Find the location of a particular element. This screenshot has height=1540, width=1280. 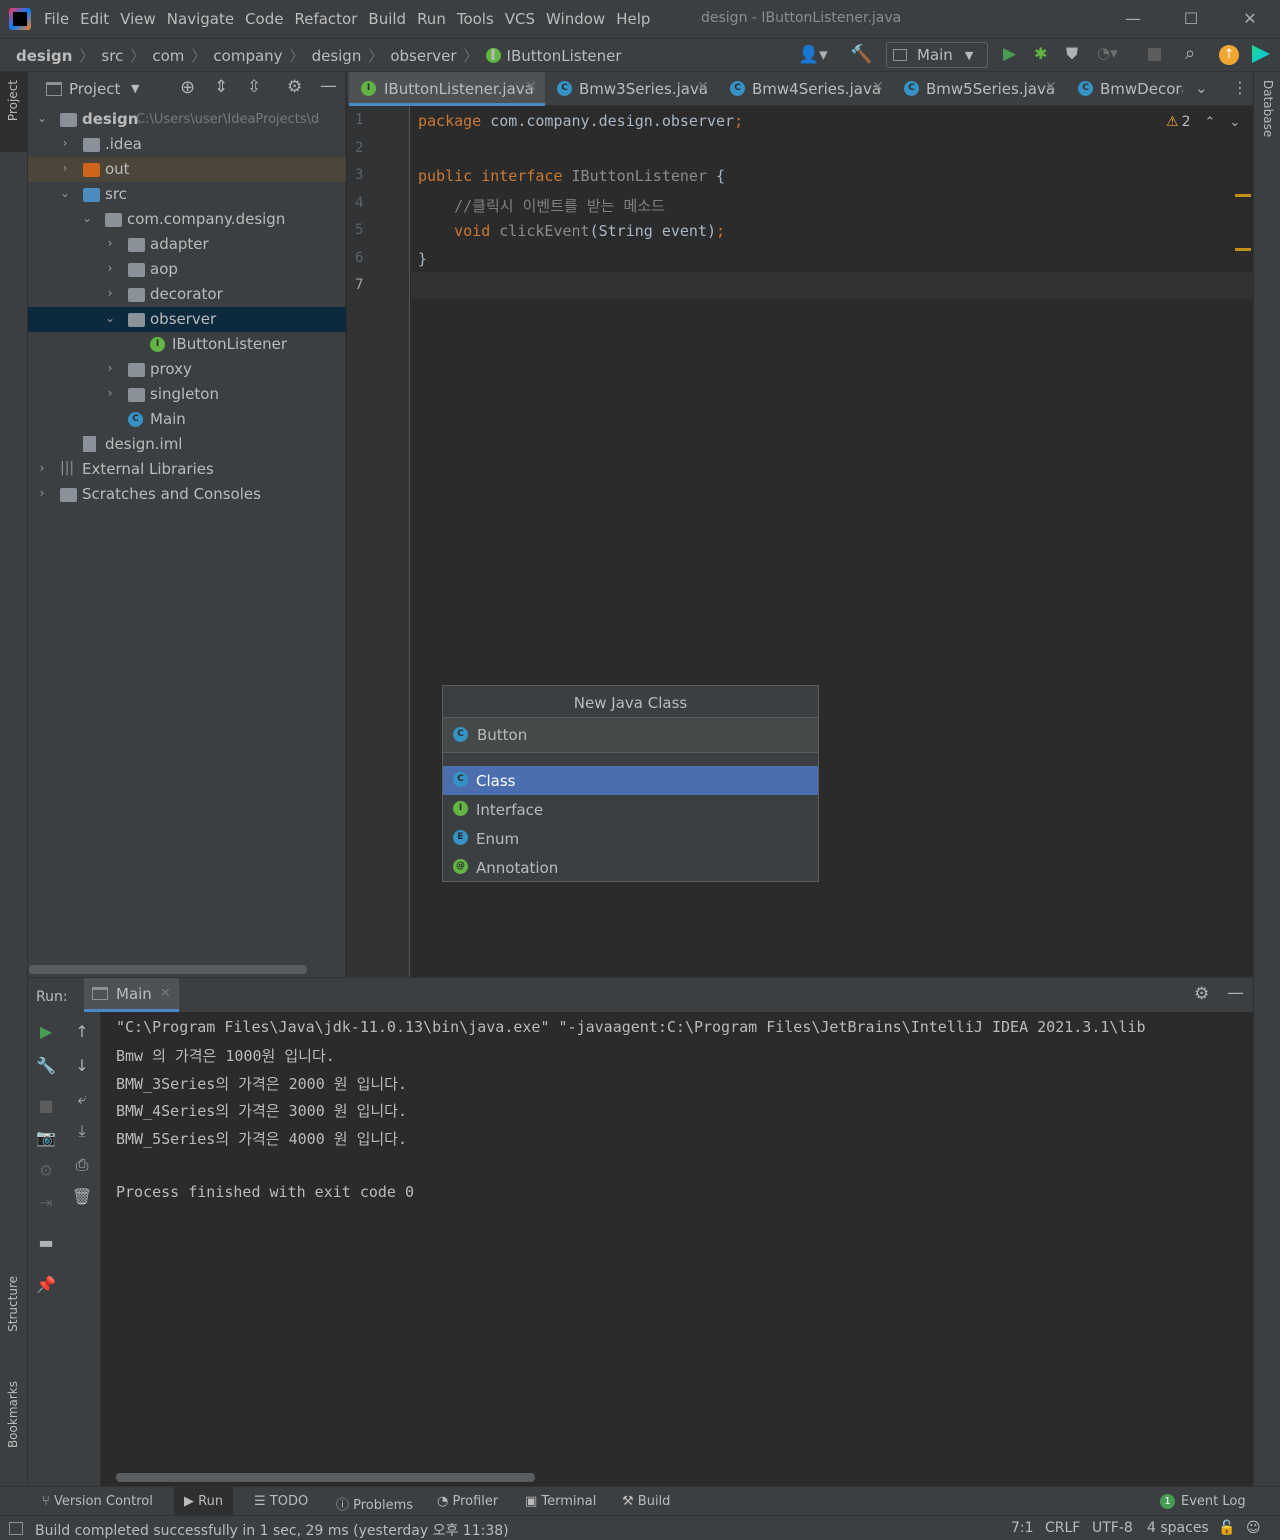

coverage-icon: ⛊ is located at coordinates (1072, 54).